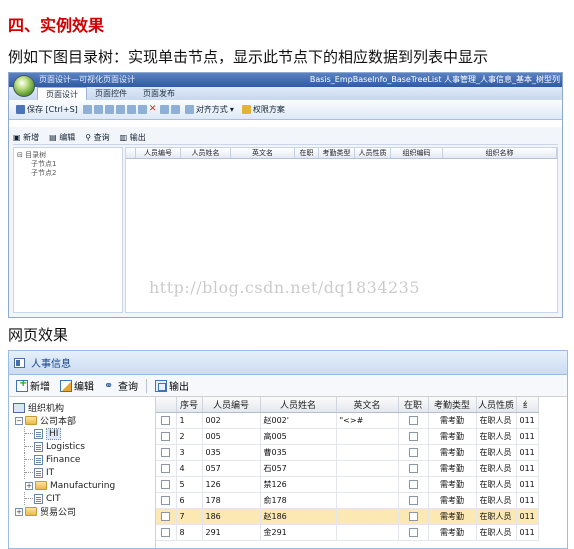  Describe the element at coordinates (80, 446) in the screenshot. I see `tree-node-logistics: Logistics` at that location.